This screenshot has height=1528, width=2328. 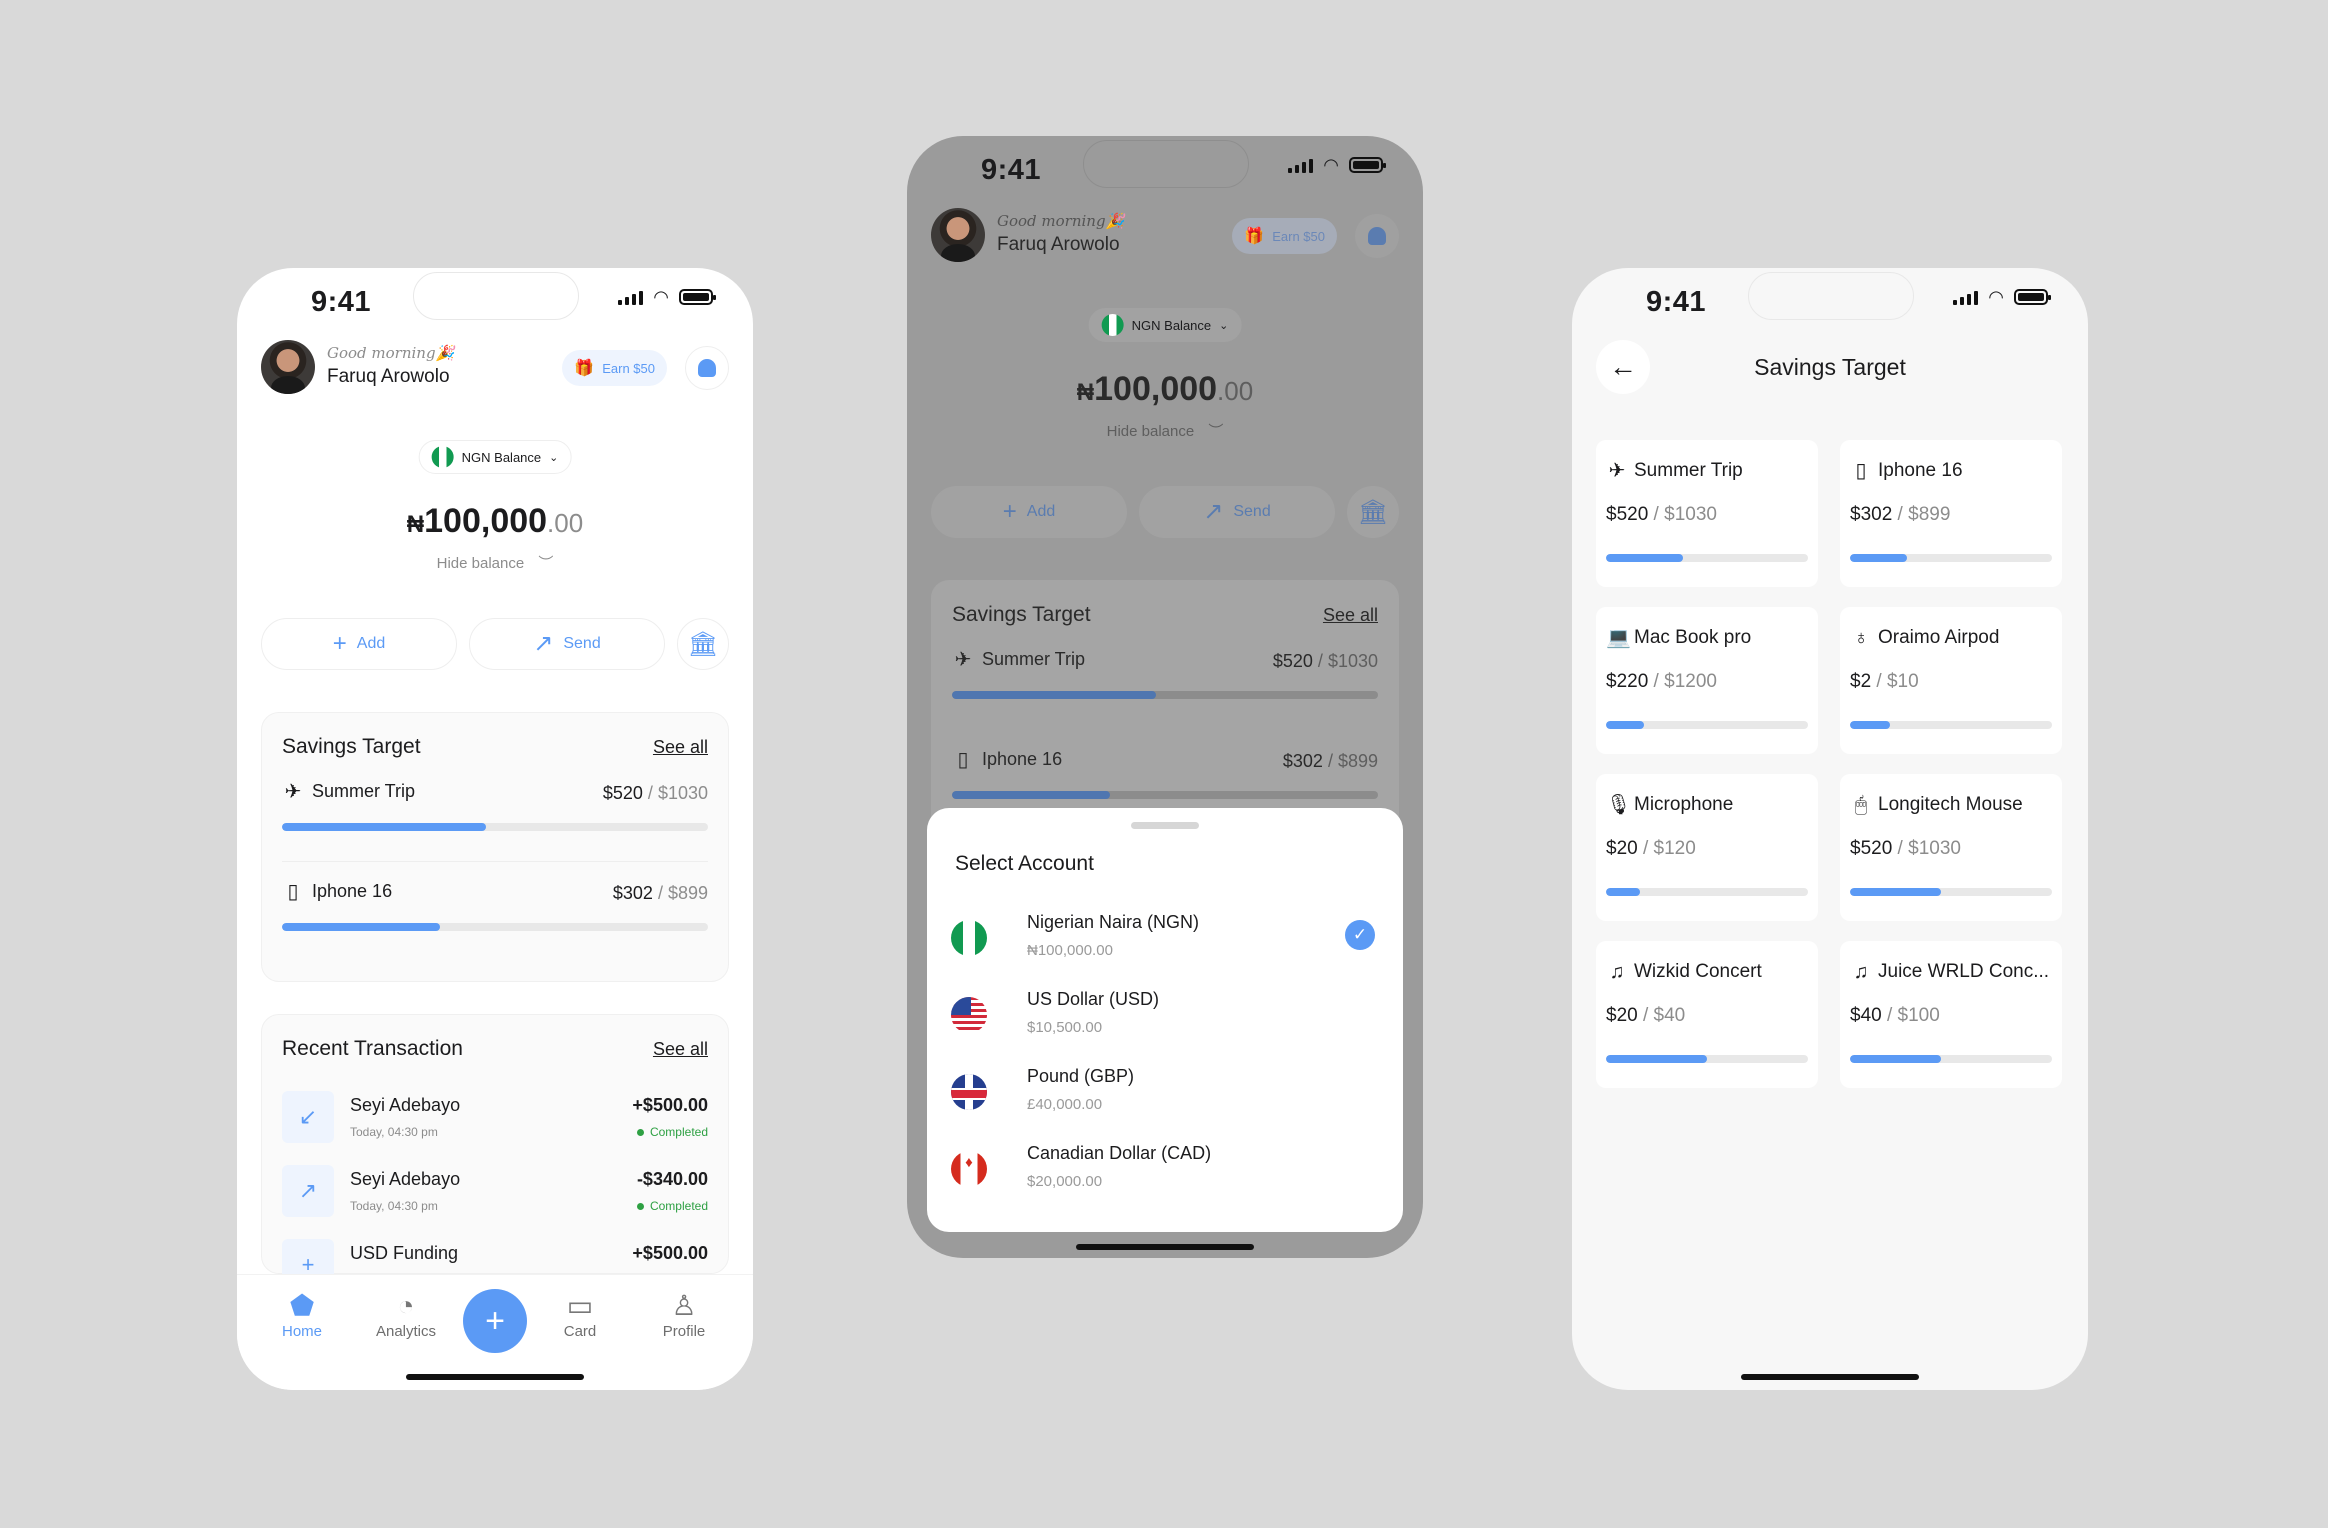 What do you see at coordinates (302, 1314) in the screenshot?
I see `tab-home: ⬟ Home` at bounding box center [302, 1314].